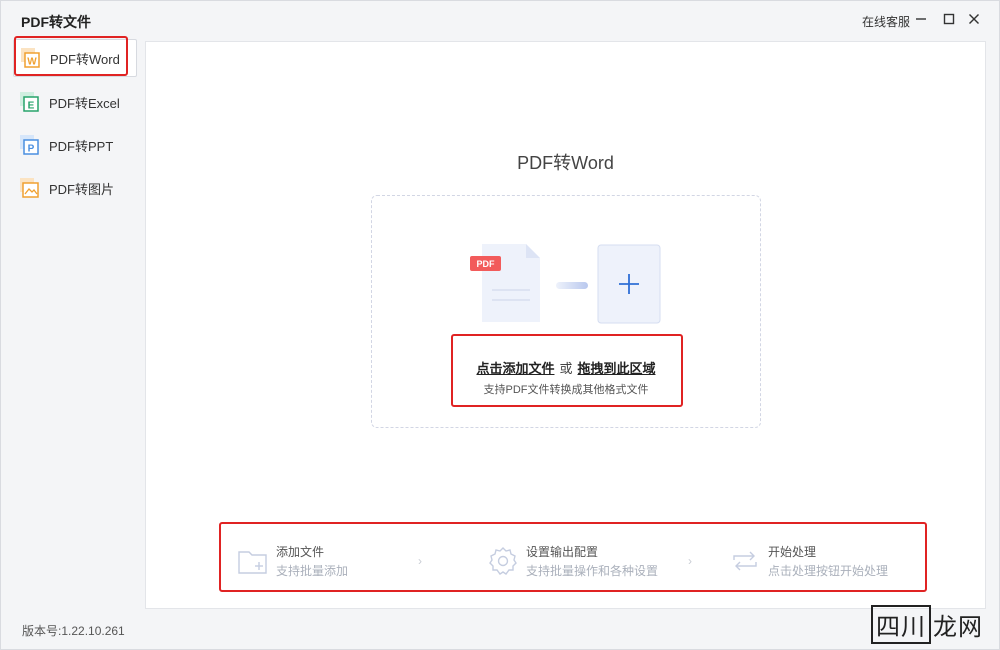 This screenshot has height=650, width=1000. What do you see at coordinates (515, 368) in the screenshot?
I see `add-file-link: 点击添加文件` at bounding box center [515, 368].